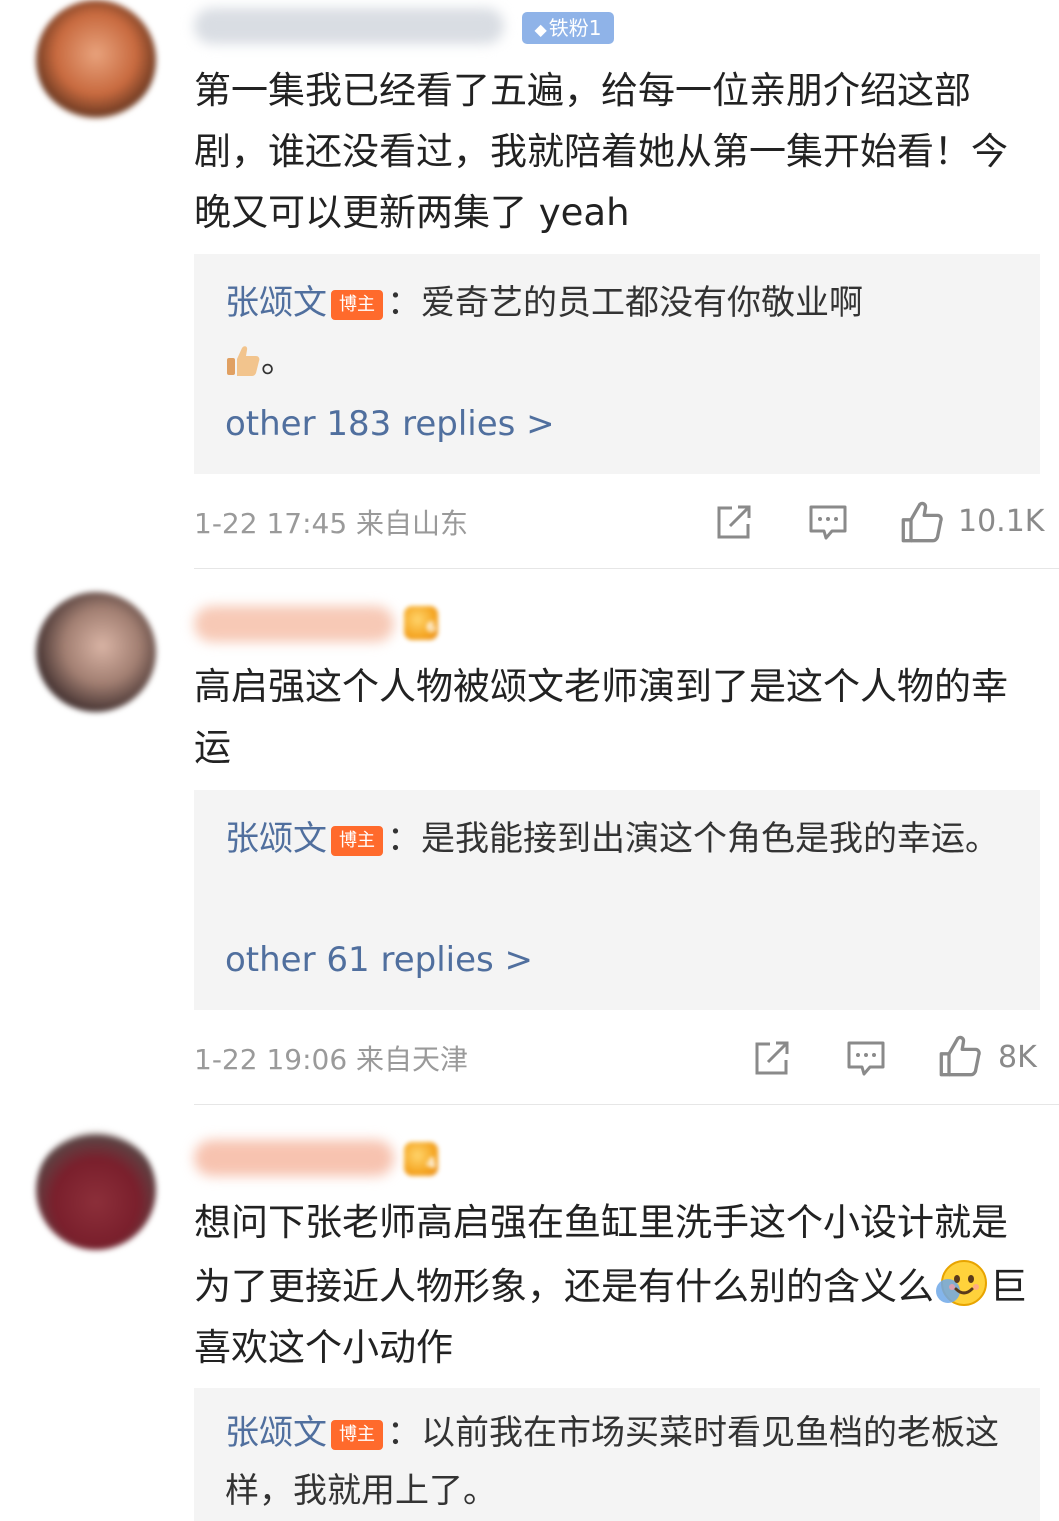 This screenshot has height=1521, width=1059. Describe the element at coordinates (243, 361) in the screenshot. I see `thumbs-up-emoji` at that location.